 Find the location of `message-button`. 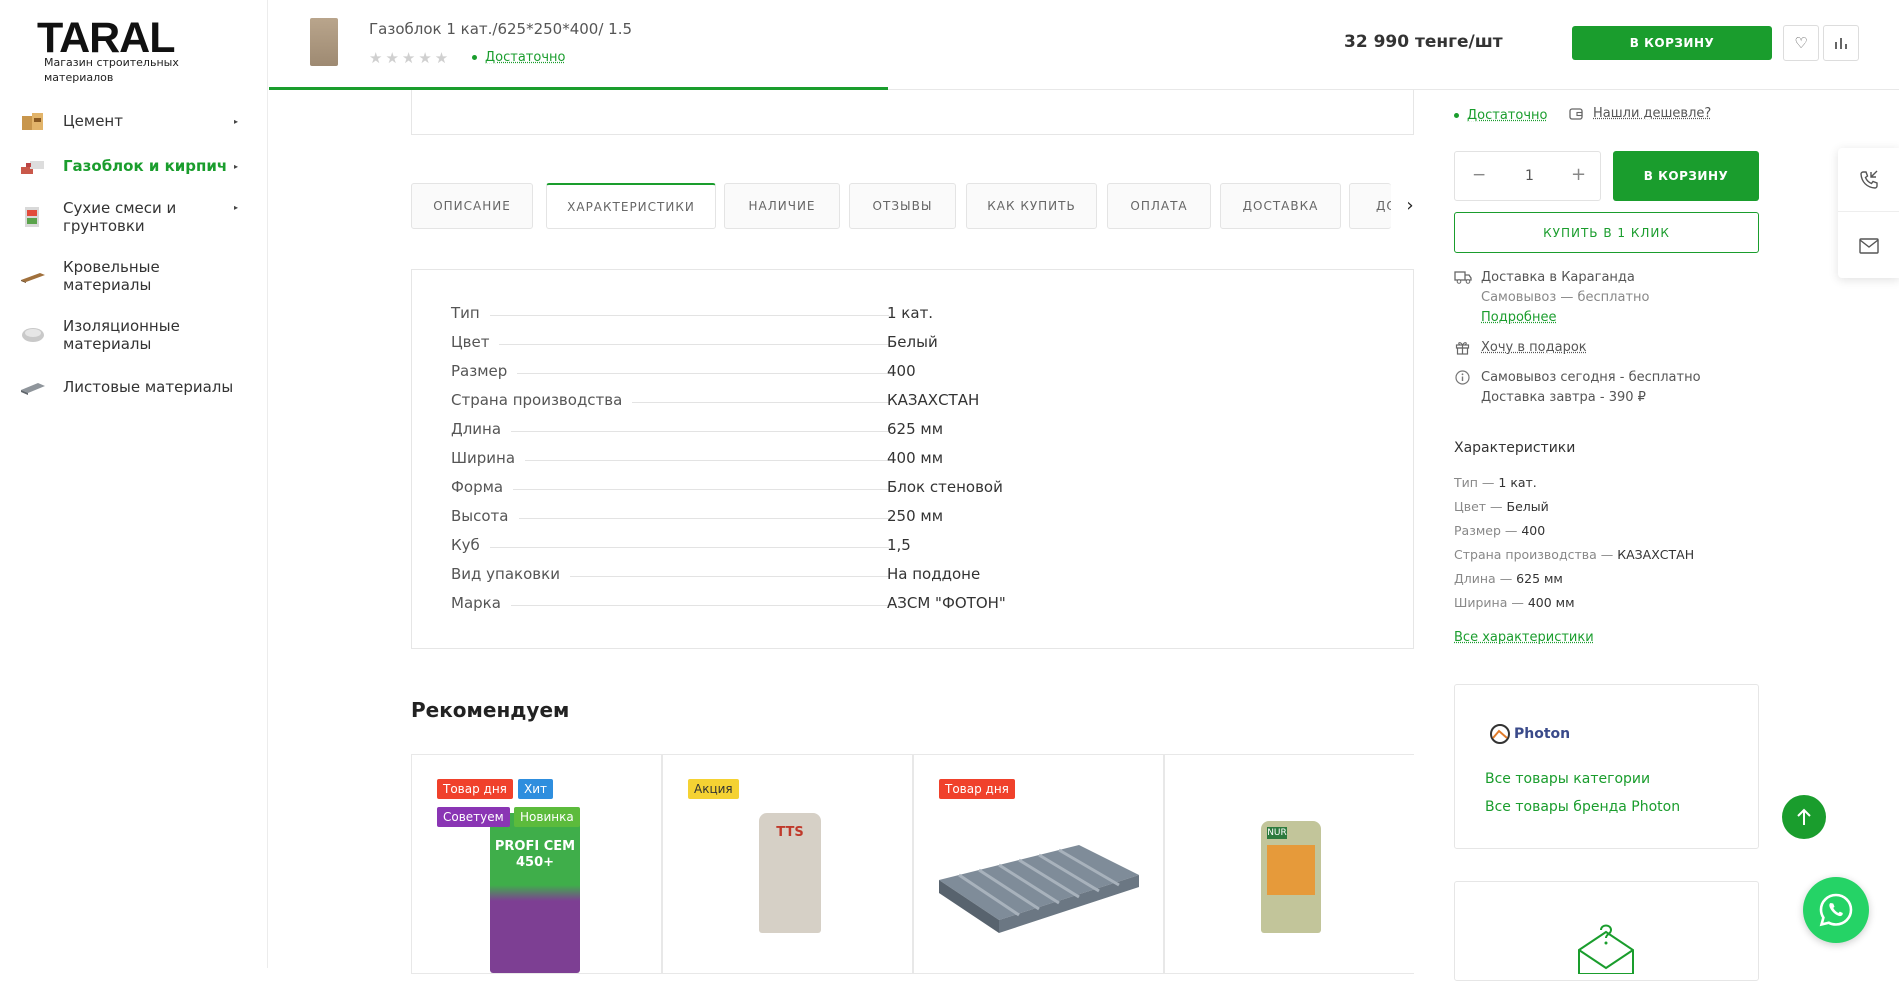

message-button is located at coordinates (1868, 245).